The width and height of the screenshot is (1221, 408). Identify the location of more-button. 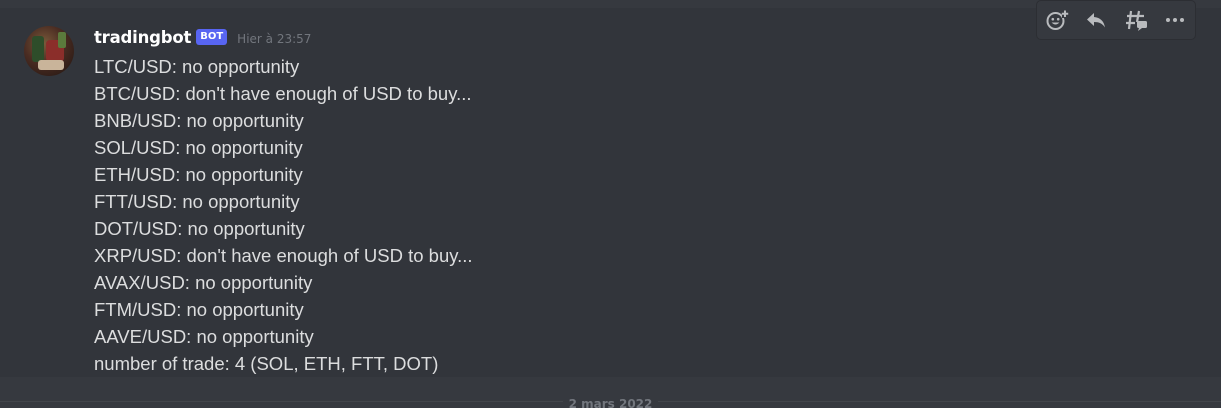
(1175, 20).